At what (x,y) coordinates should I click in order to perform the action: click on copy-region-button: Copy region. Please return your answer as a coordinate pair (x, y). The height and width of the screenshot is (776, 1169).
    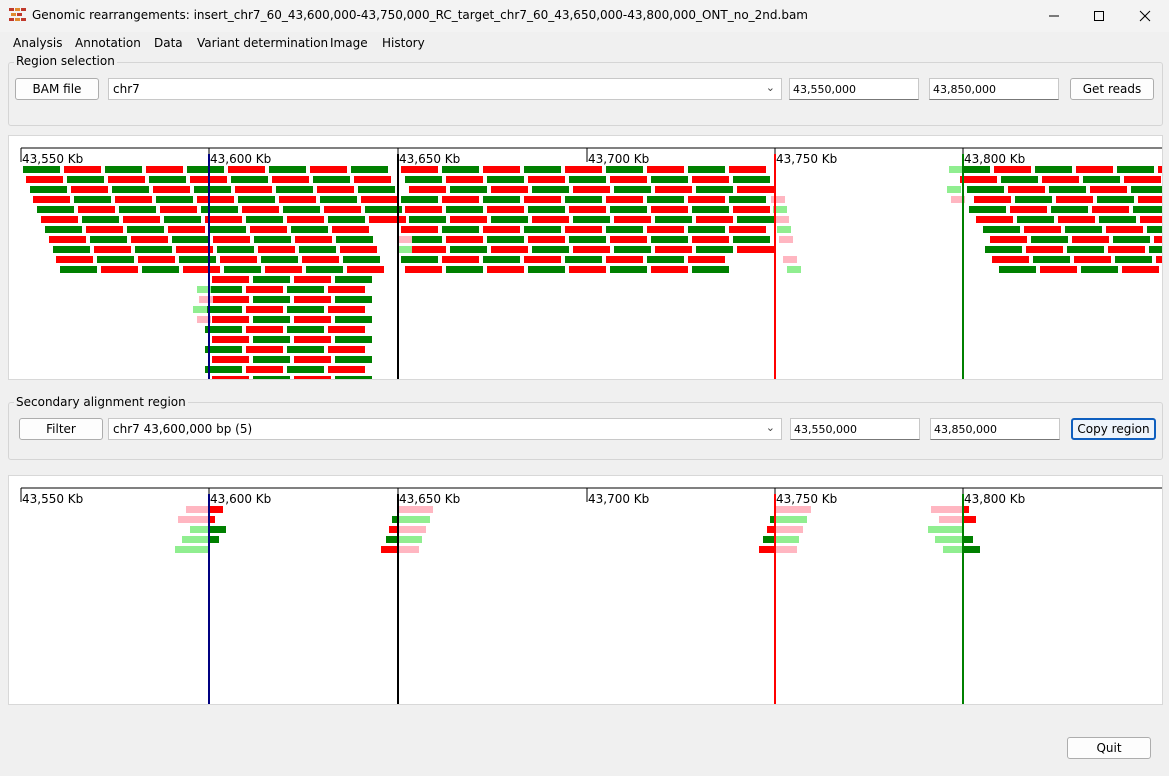
    Looking at the image, I should click on (1113, 429).